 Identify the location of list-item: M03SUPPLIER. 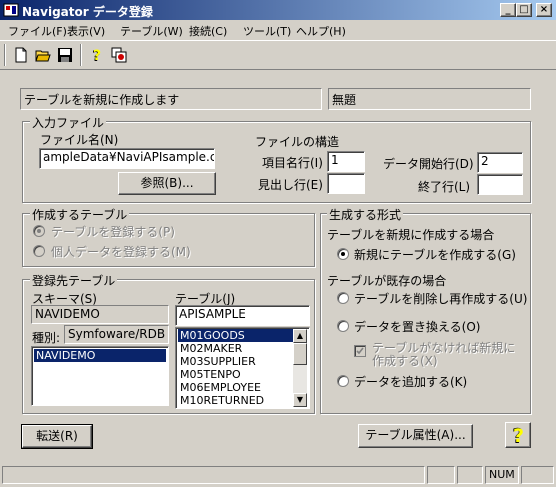
(217, 361).